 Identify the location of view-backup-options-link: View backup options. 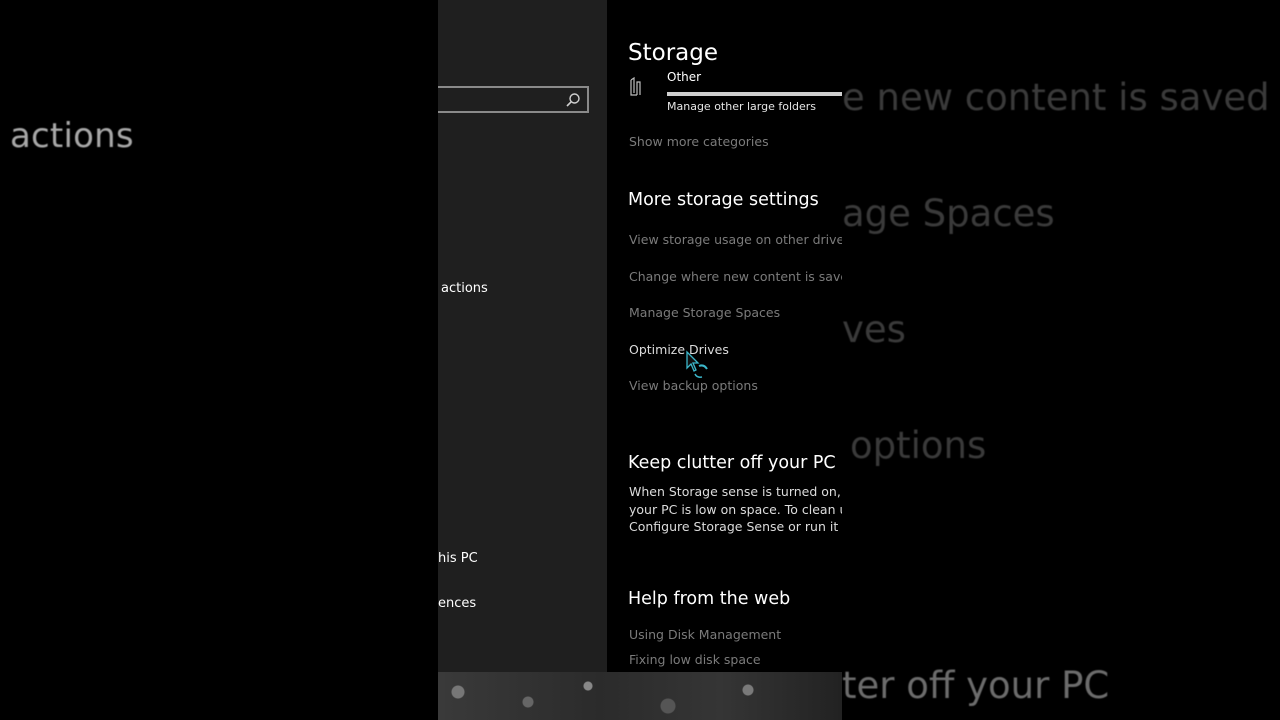
(693, 385).